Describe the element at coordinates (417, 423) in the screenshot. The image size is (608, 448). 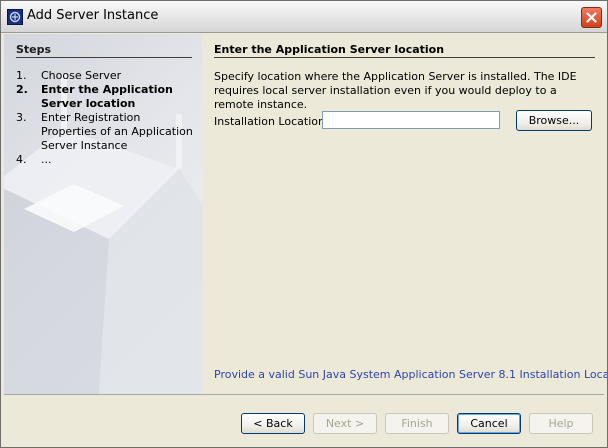
I see `finish-button: Finish` at that location.